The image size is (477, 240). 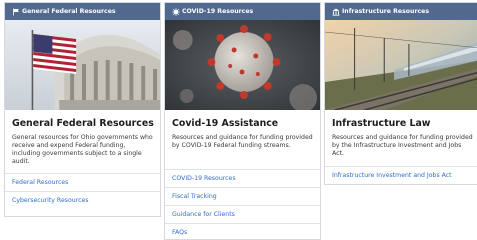 I want to click on link-guidance-for-clients: Guidance for Clients, so click(x=242, y=214).